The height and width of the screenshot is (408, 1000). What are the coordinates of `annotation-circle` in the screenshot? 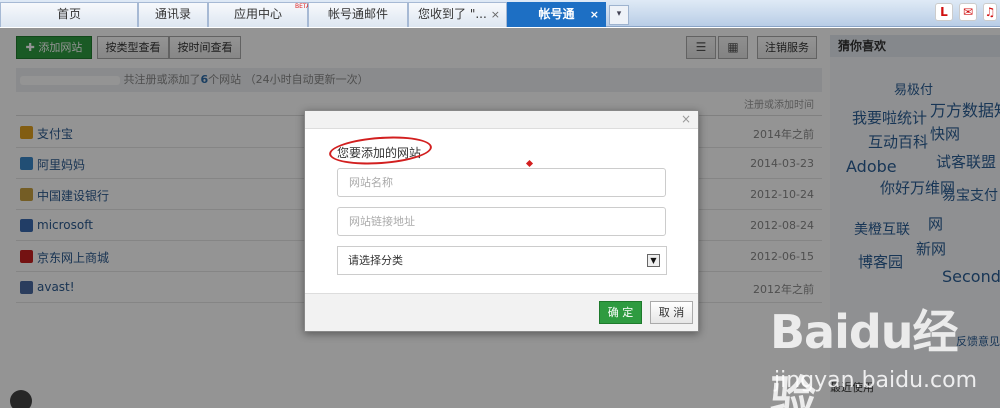 It's located at (380, 150).